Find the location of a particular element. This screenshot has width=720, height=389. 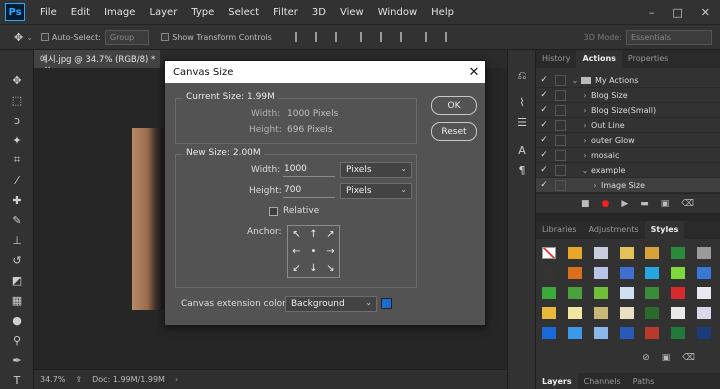

history-brush-tool-icon: ↺ is located at coordinates (17, 260).